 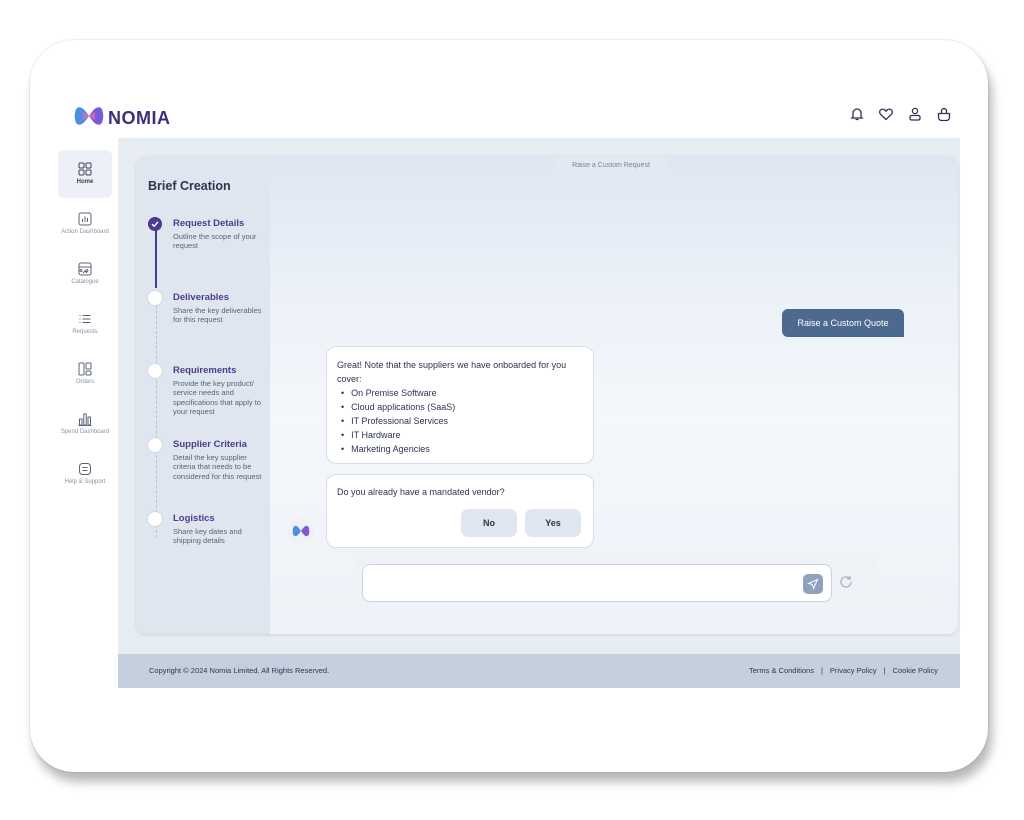 What do you see at coordinates (85, 219) in the screenshot?
I see `chart-icon` at bounding box center [85, 219].